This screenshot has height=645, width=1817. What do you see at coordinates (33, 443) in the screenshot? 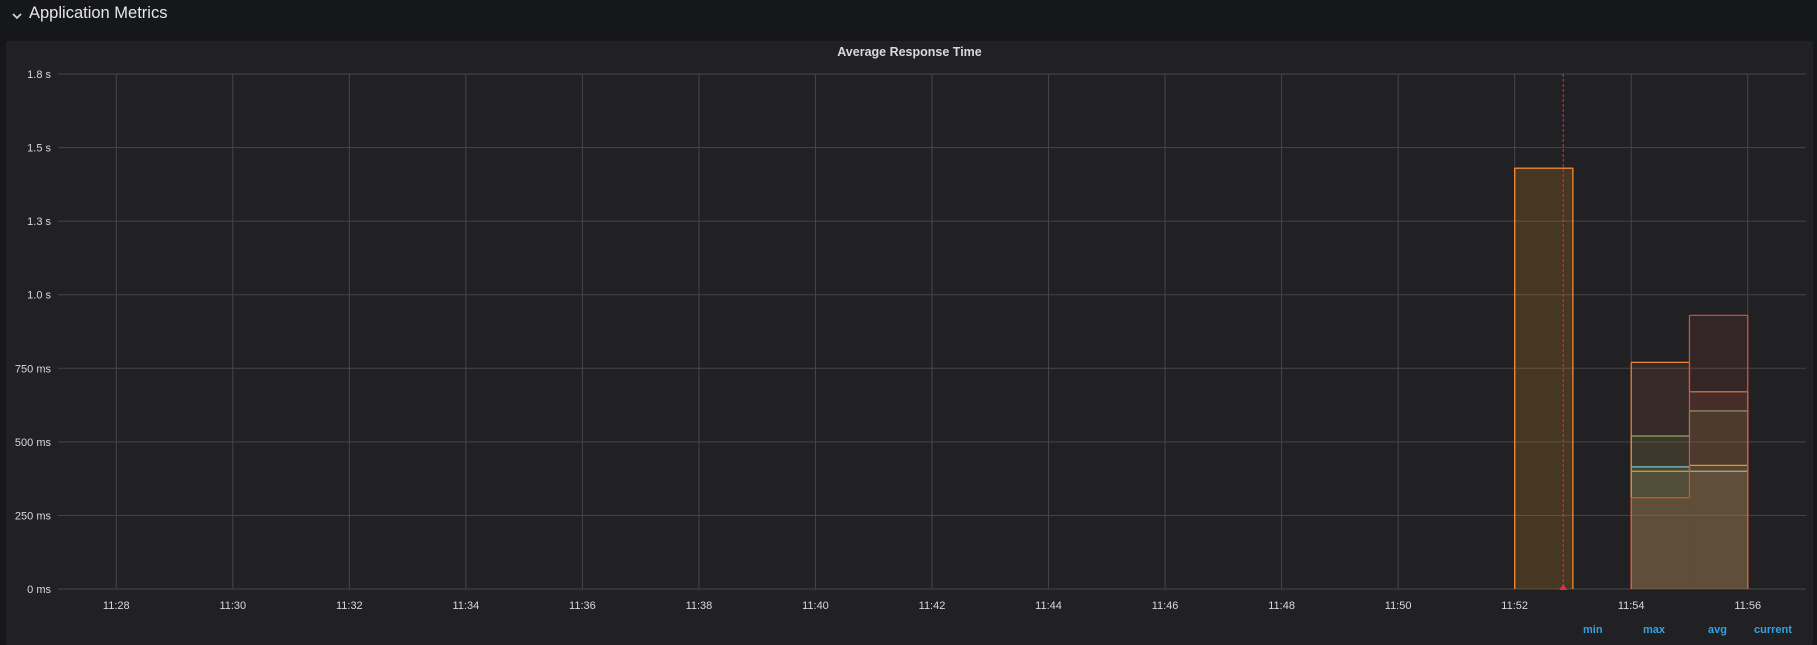
I see `y-tick-label: 500 ms` at bounding box center [33, 443].